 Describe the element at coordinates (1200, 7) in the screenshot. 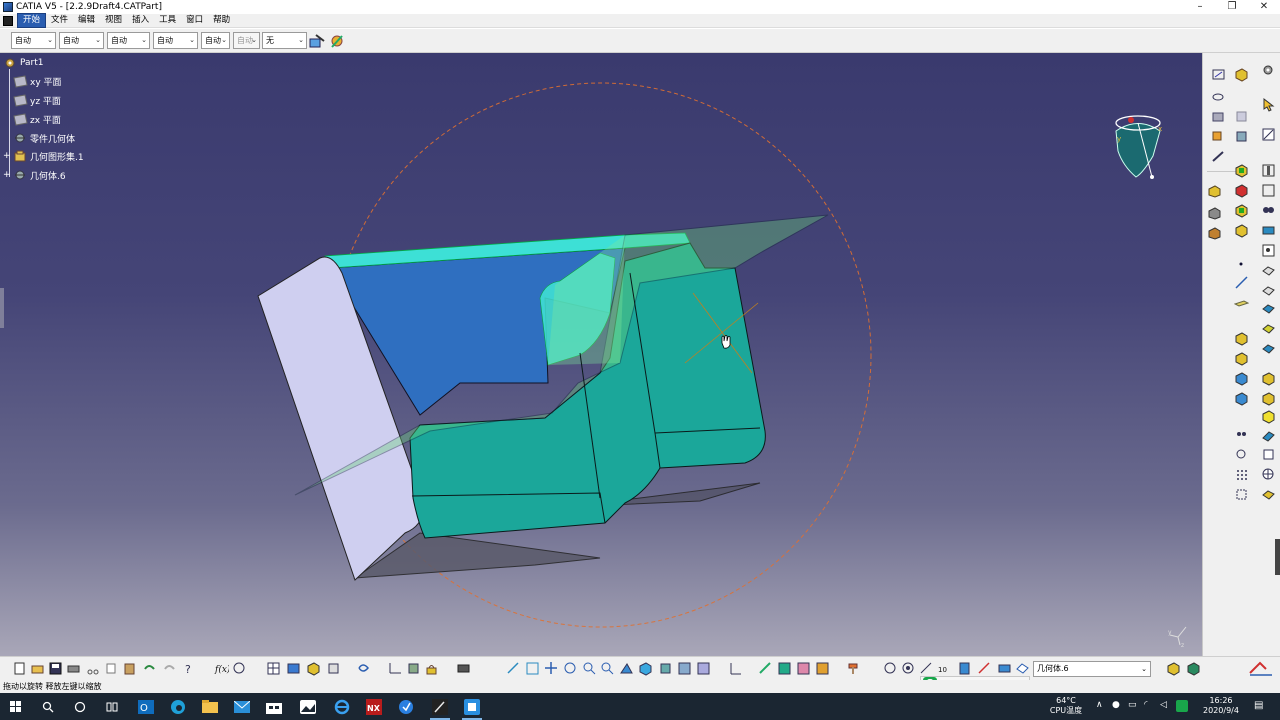

I see `minimize-button: –` at that location.